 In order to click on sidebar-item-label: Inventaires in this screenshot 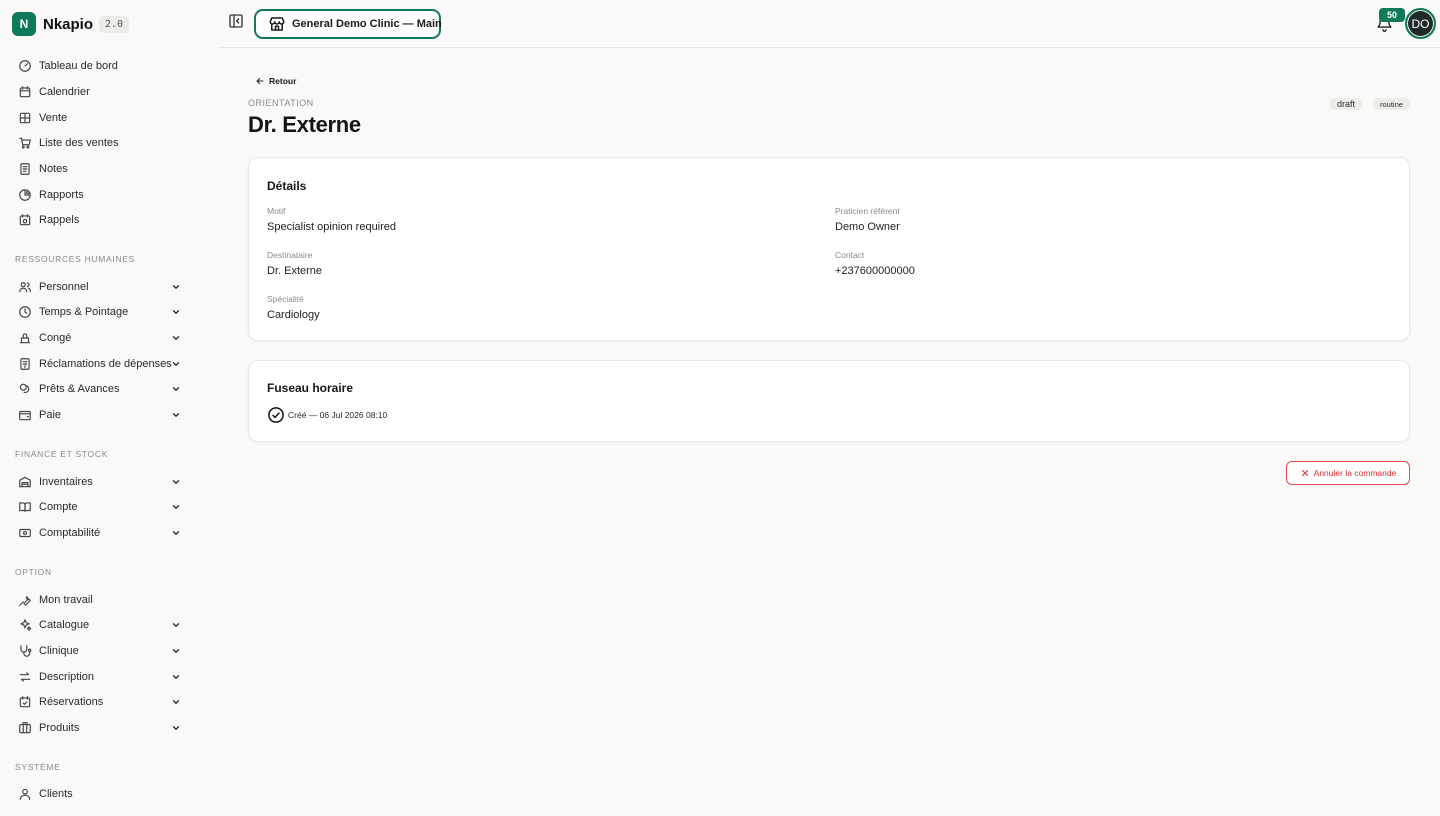, I will do `click(66, 482)`.